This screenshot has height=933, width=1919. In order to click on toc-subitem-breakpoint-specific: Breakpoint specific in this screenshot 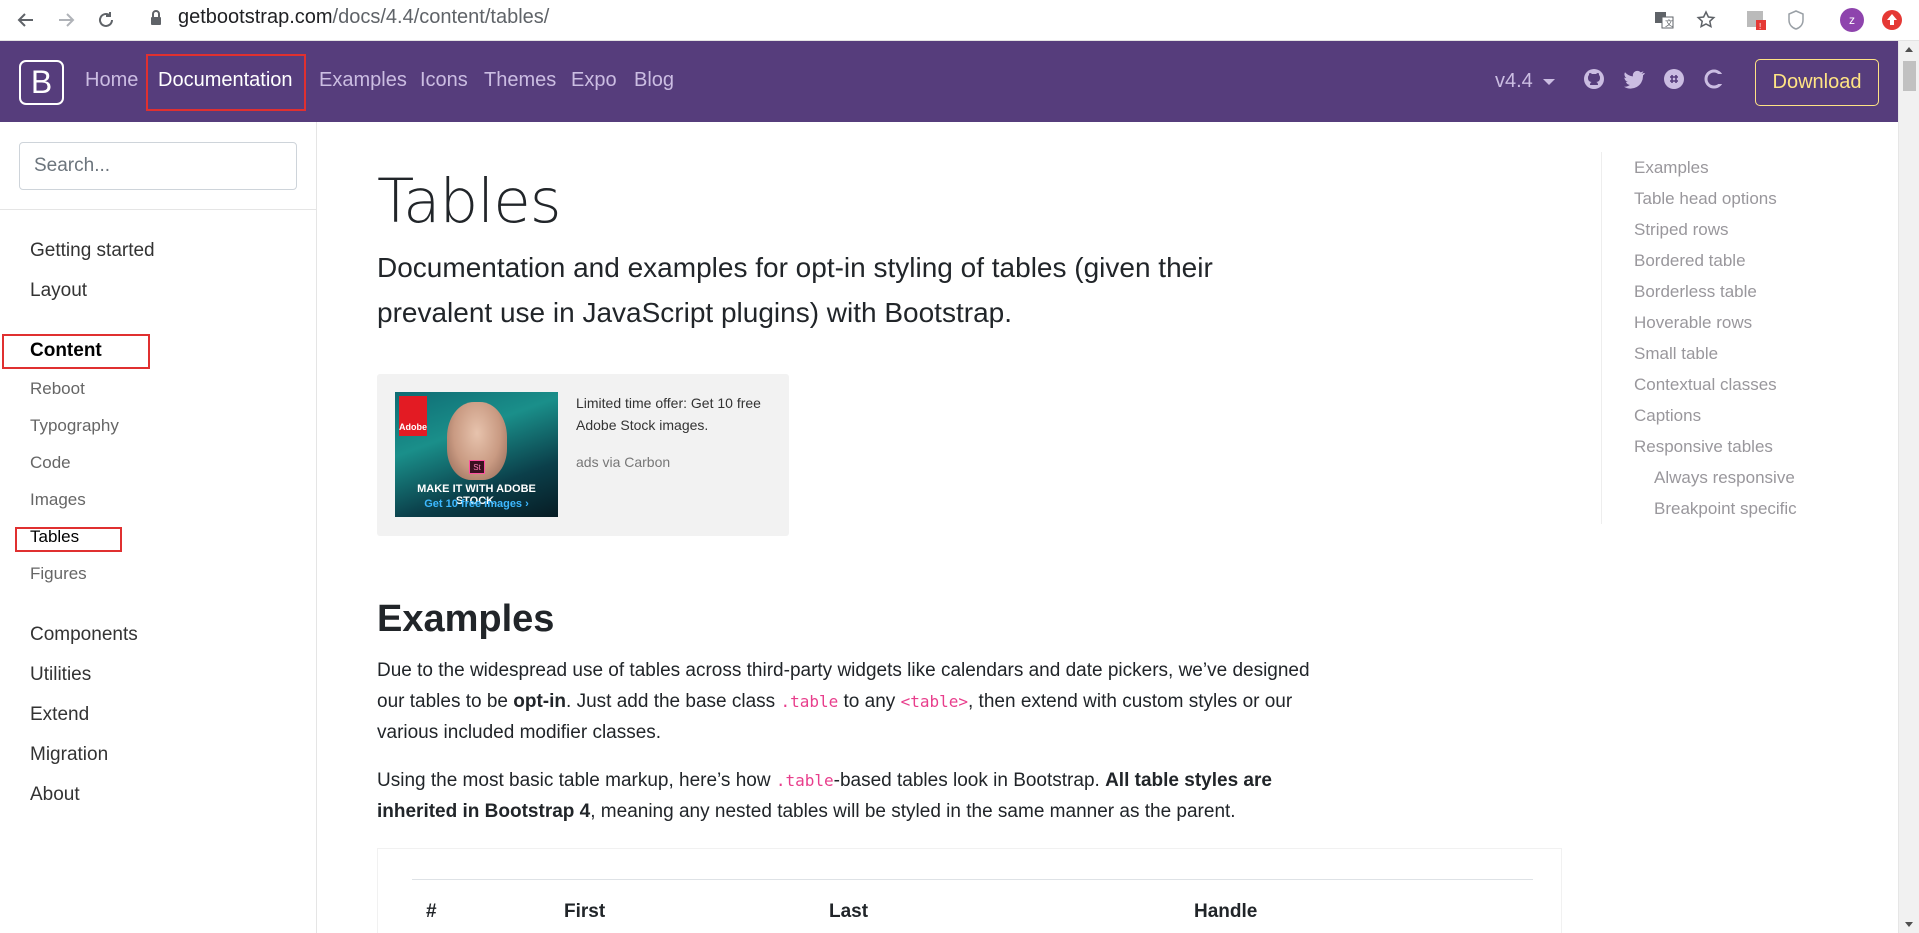, I will do `click(1725, 509)`.